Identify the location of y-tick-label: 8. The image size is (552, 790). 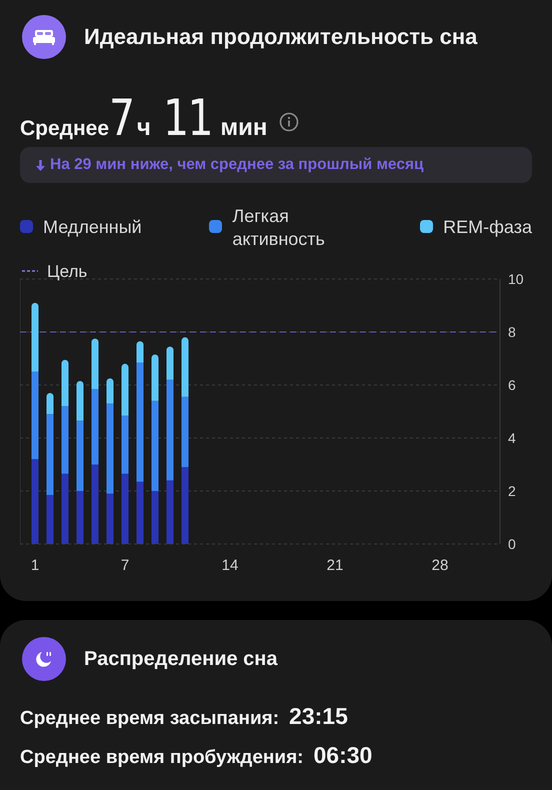
(512, 332).